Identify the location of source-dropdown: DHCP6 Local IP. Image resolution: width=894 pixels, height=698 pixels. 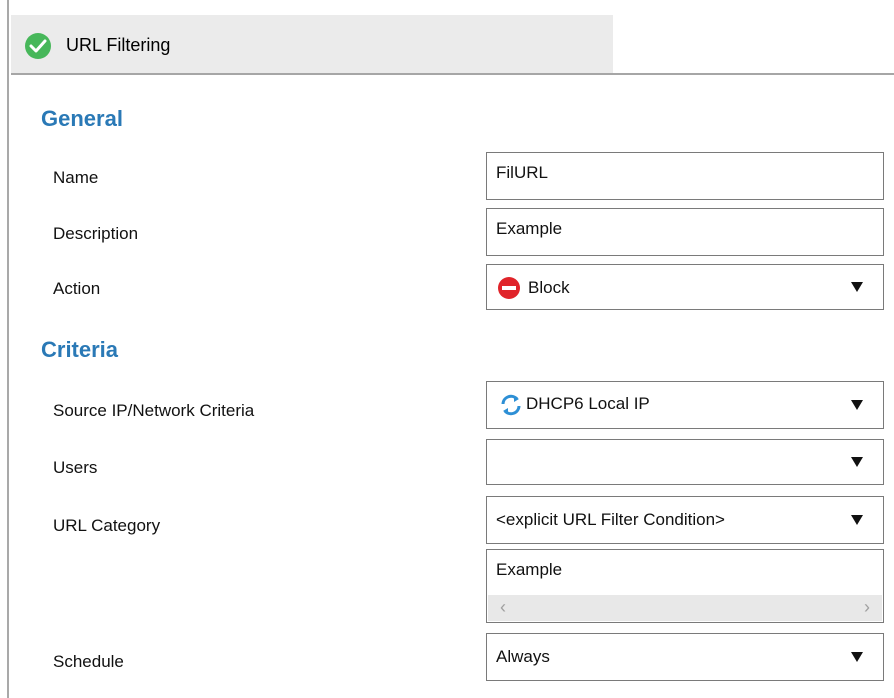
(685, 405).